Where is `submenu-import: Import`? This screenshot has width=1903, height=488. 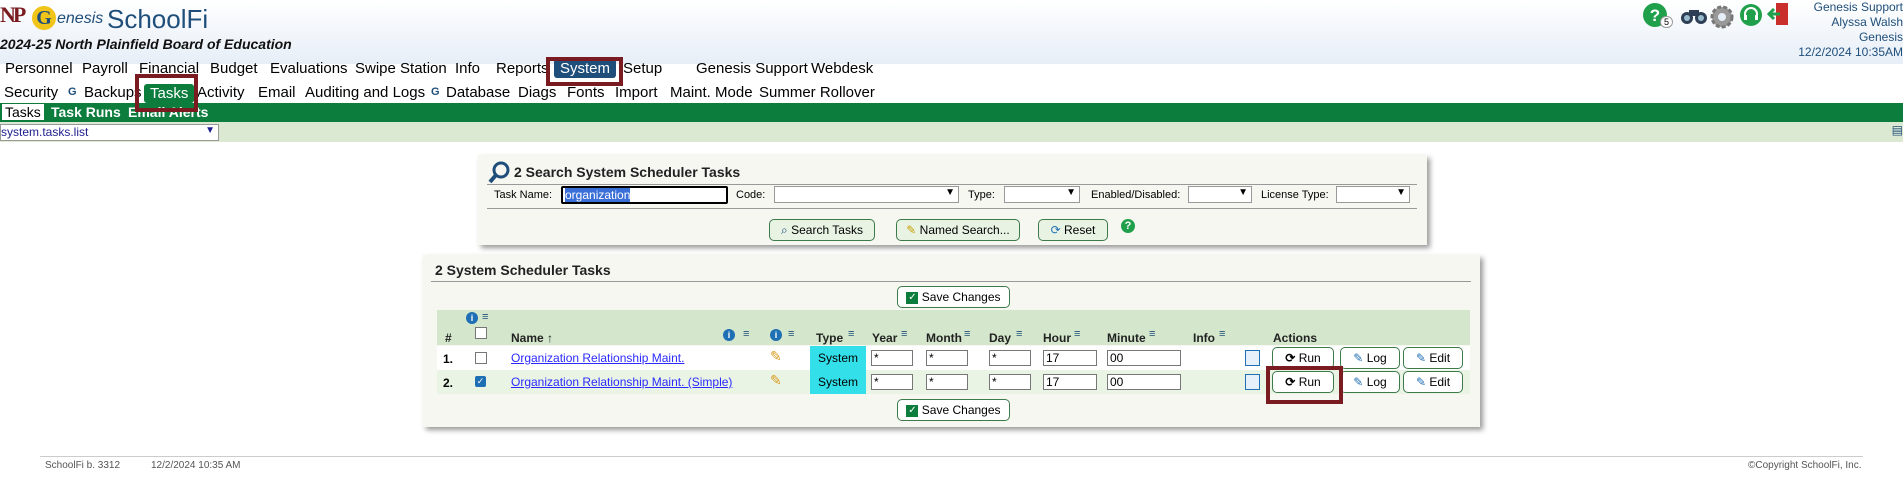 submenu-import: Import is located at coordinates (636, 92).